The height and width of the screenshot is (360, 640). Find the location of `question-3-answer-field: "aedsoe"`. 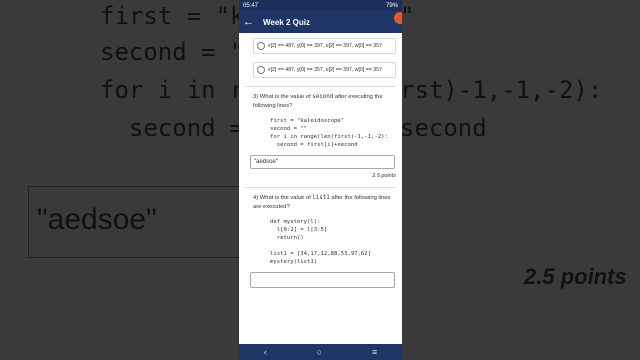

question-3-answer-field: "aedsoe" is located at coordinates (322, 162).